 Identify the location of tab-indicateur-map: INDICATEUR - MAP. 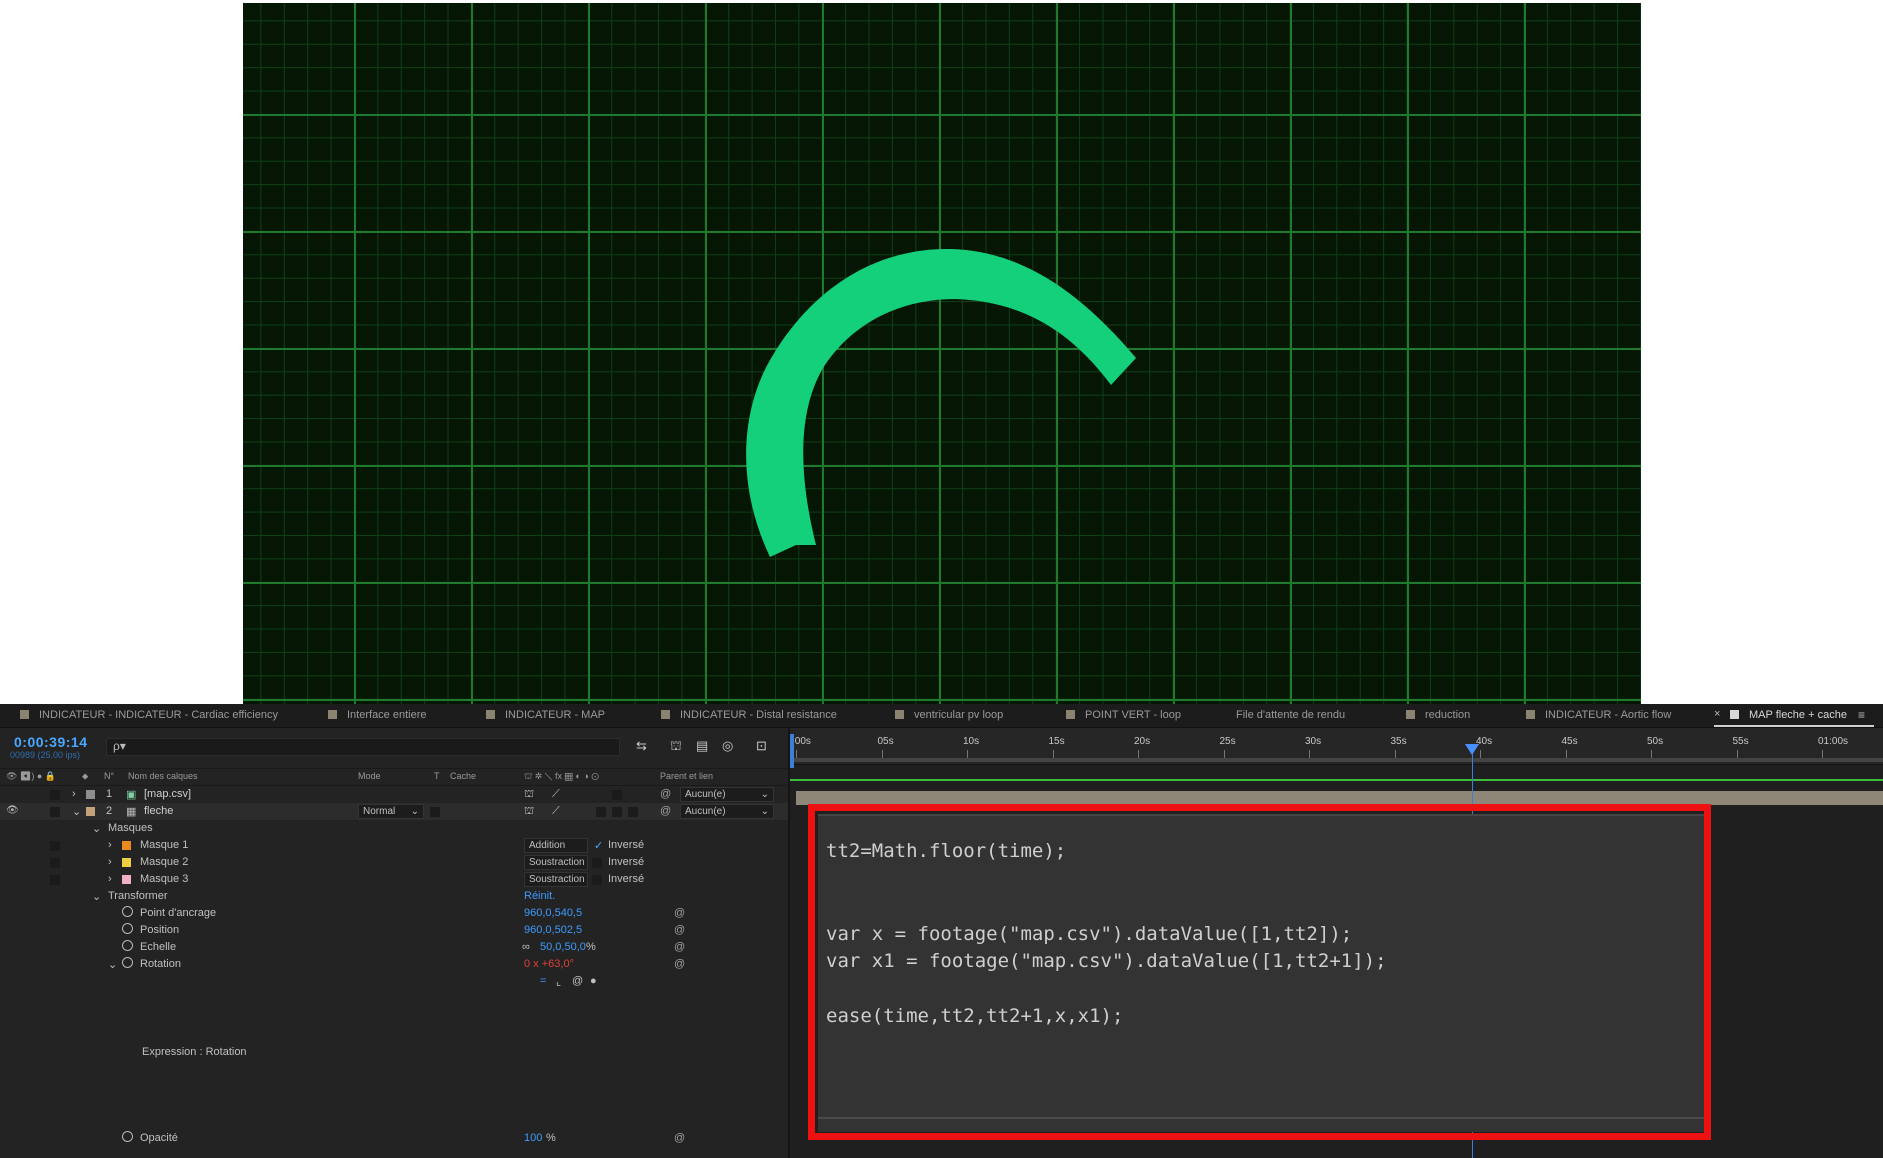
(545, 715).